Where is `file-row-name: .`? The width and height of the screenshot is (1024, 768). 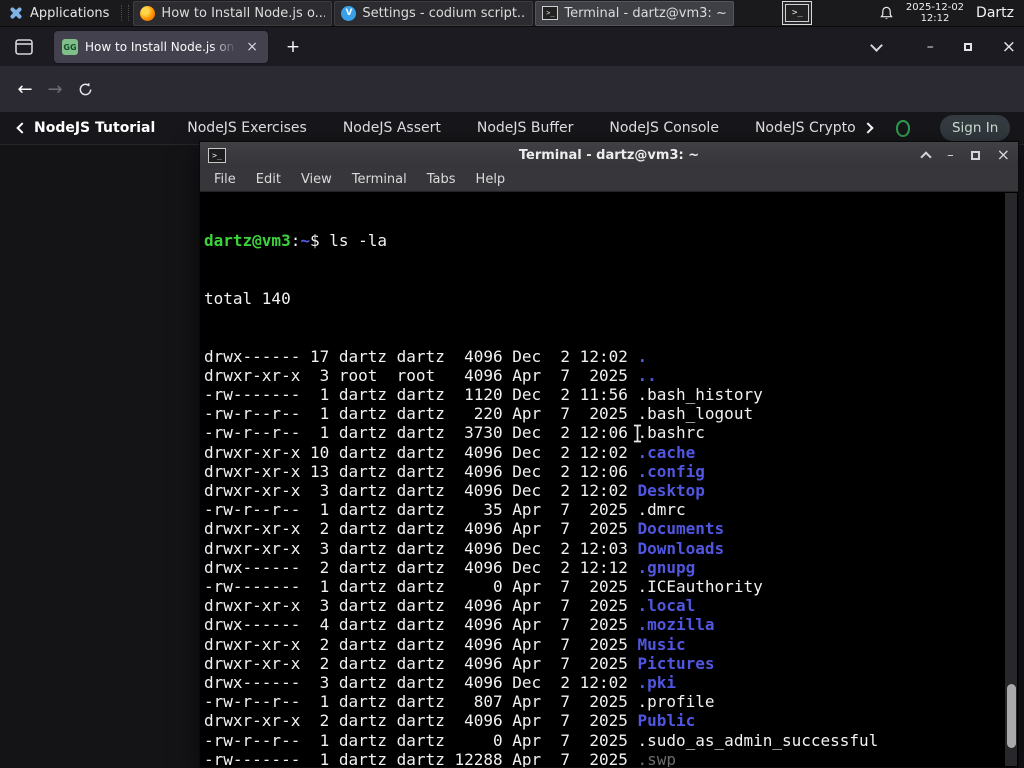 file-row-name: . is located at coordinates (642, 356).